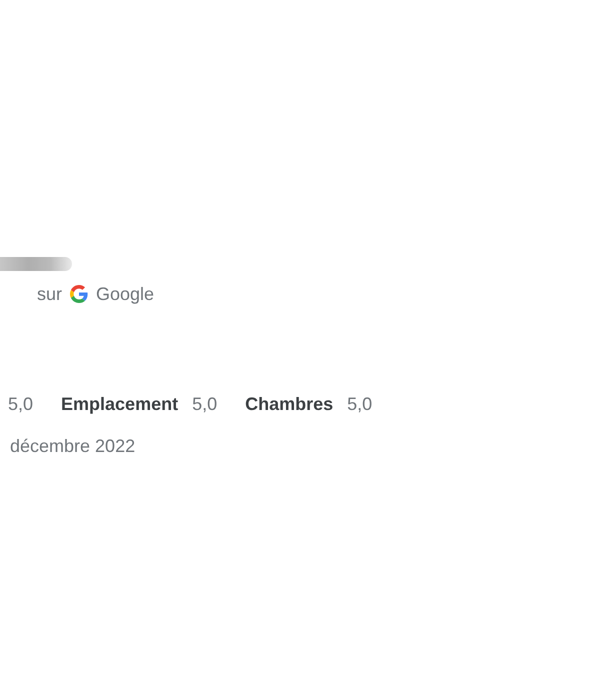 This screenshot has height=700, width=600. Describe the element at coordinates (73, 446) in the screenshot. I see `review-date: décembre 2022` at that location.